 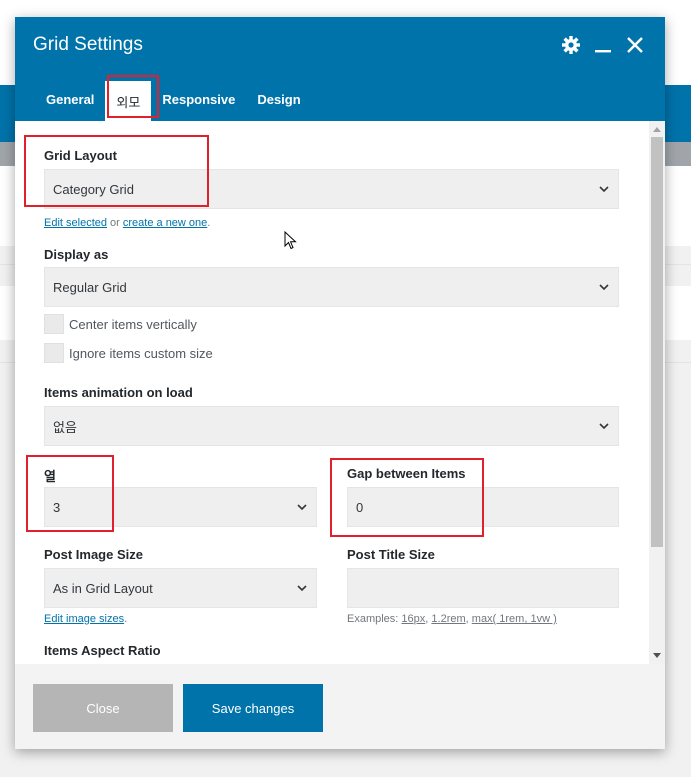 I want to click on gear-icon, so click(x=571, y=45).